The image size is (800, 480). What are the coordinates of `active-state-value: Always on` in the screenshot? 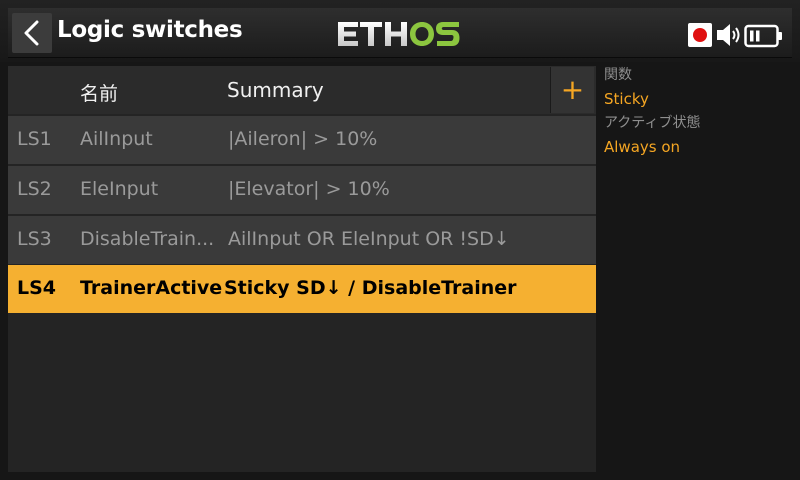 It's located at (642, 147).